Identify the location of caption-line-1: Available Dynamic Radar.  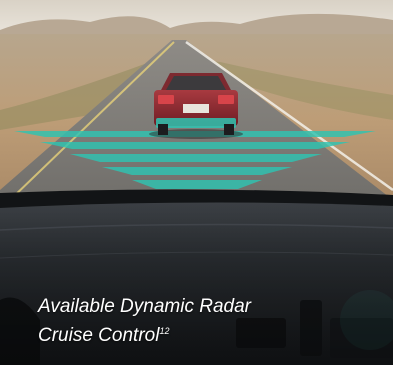
(144, 306).